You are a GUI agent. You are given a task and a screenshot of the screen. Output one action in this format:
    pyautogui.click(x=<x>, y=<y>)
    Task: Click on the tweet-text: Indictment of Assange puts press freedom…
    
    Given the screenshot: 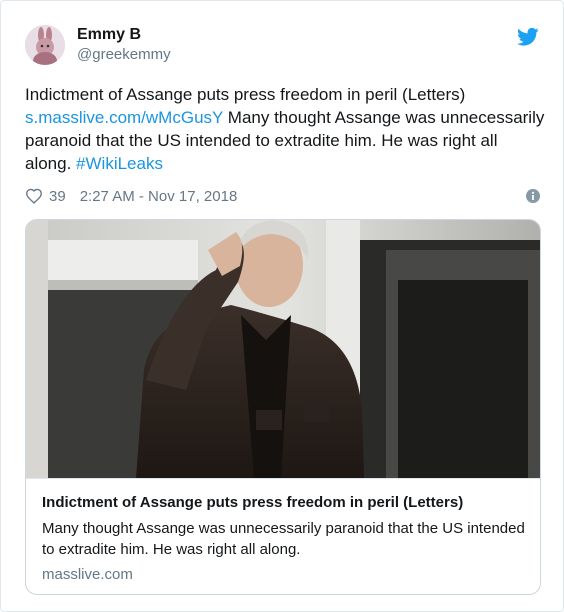 What is the action you would take?
    pyautogui.click(x=285, y=129)
    